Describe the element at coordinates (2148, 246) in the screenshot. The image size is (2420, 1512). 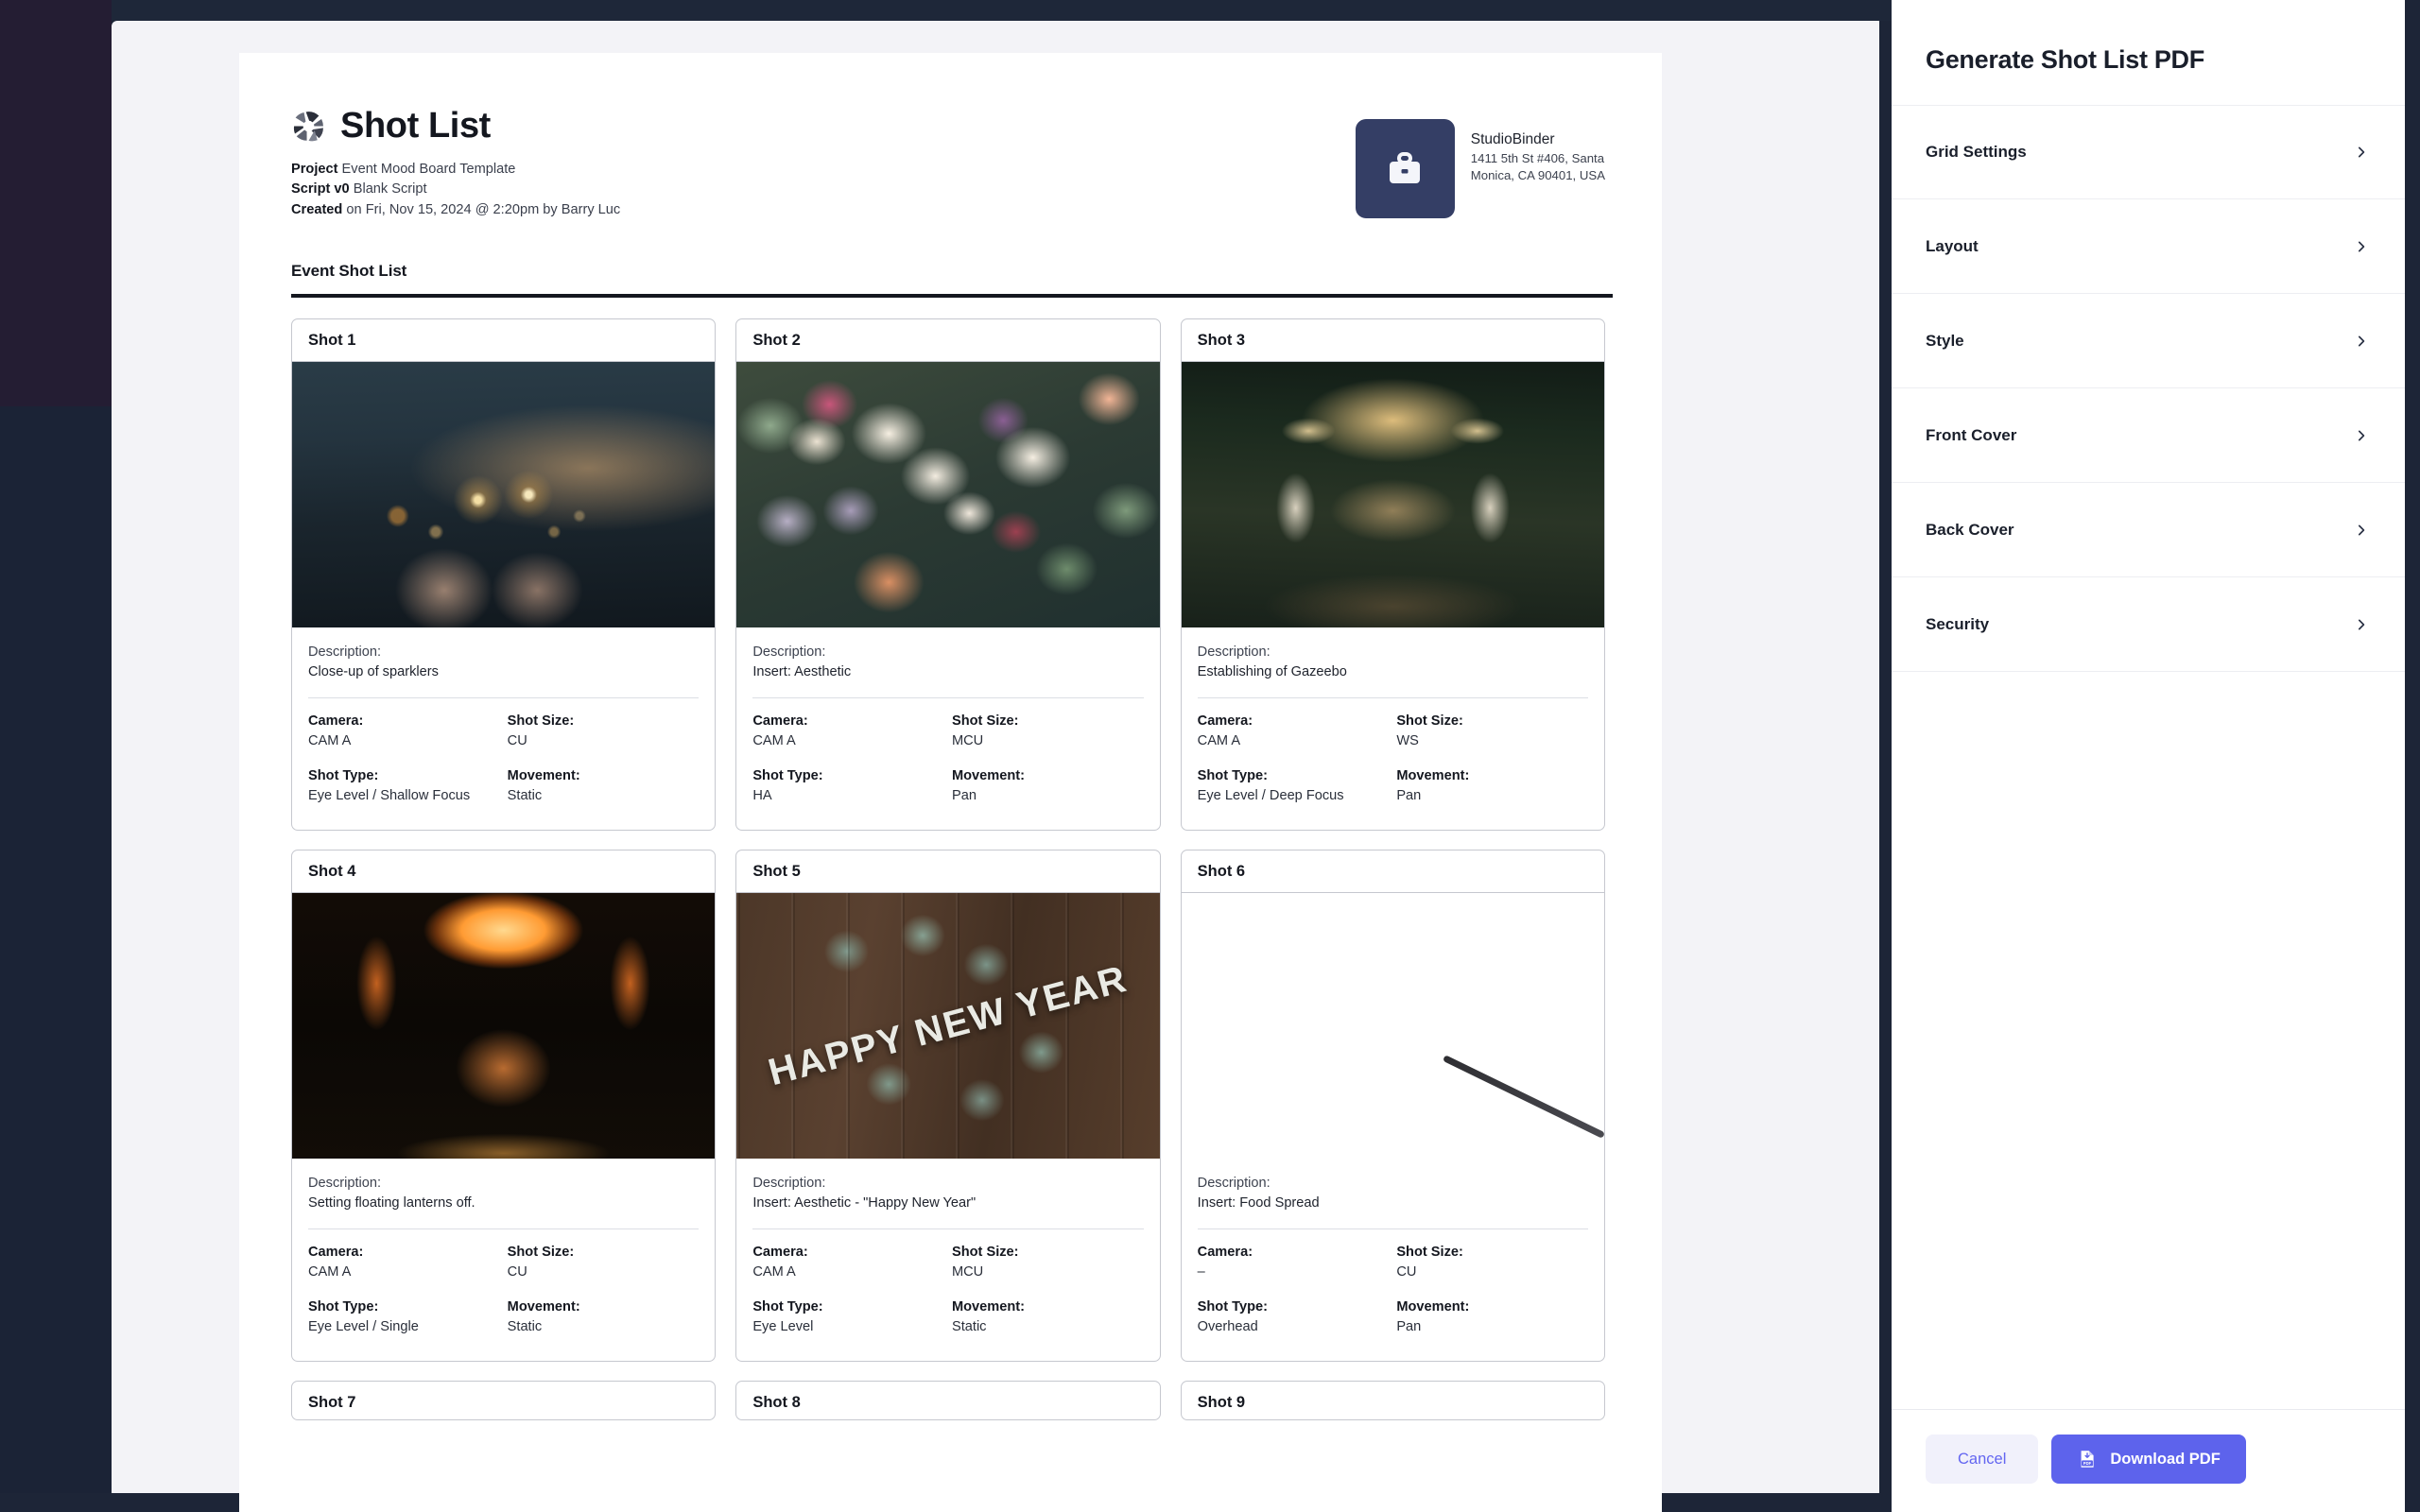
I see `panel-row-layout: Layout` at that location.